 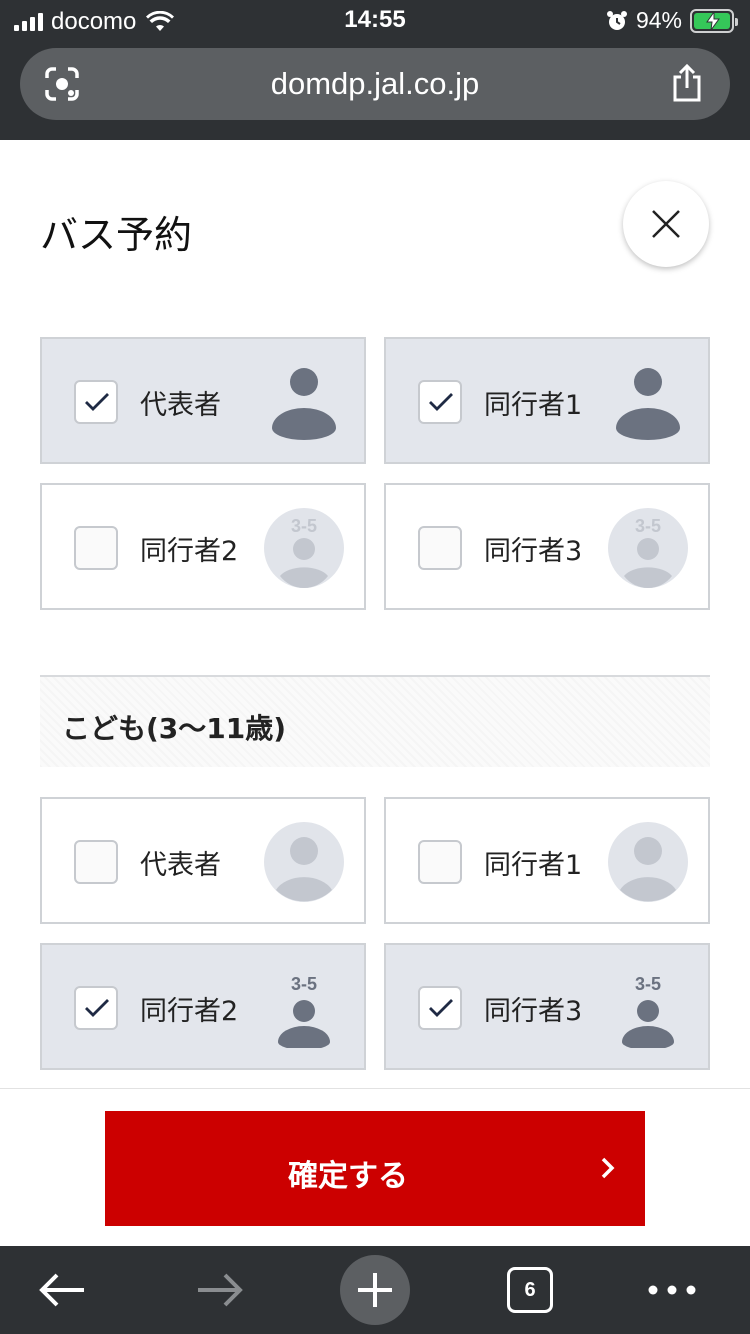 What do you see at coordinates (375, 721) in the screenshot?
I see `children-section-header: こども(3〜11歳)` at bounding box center [375, 721].